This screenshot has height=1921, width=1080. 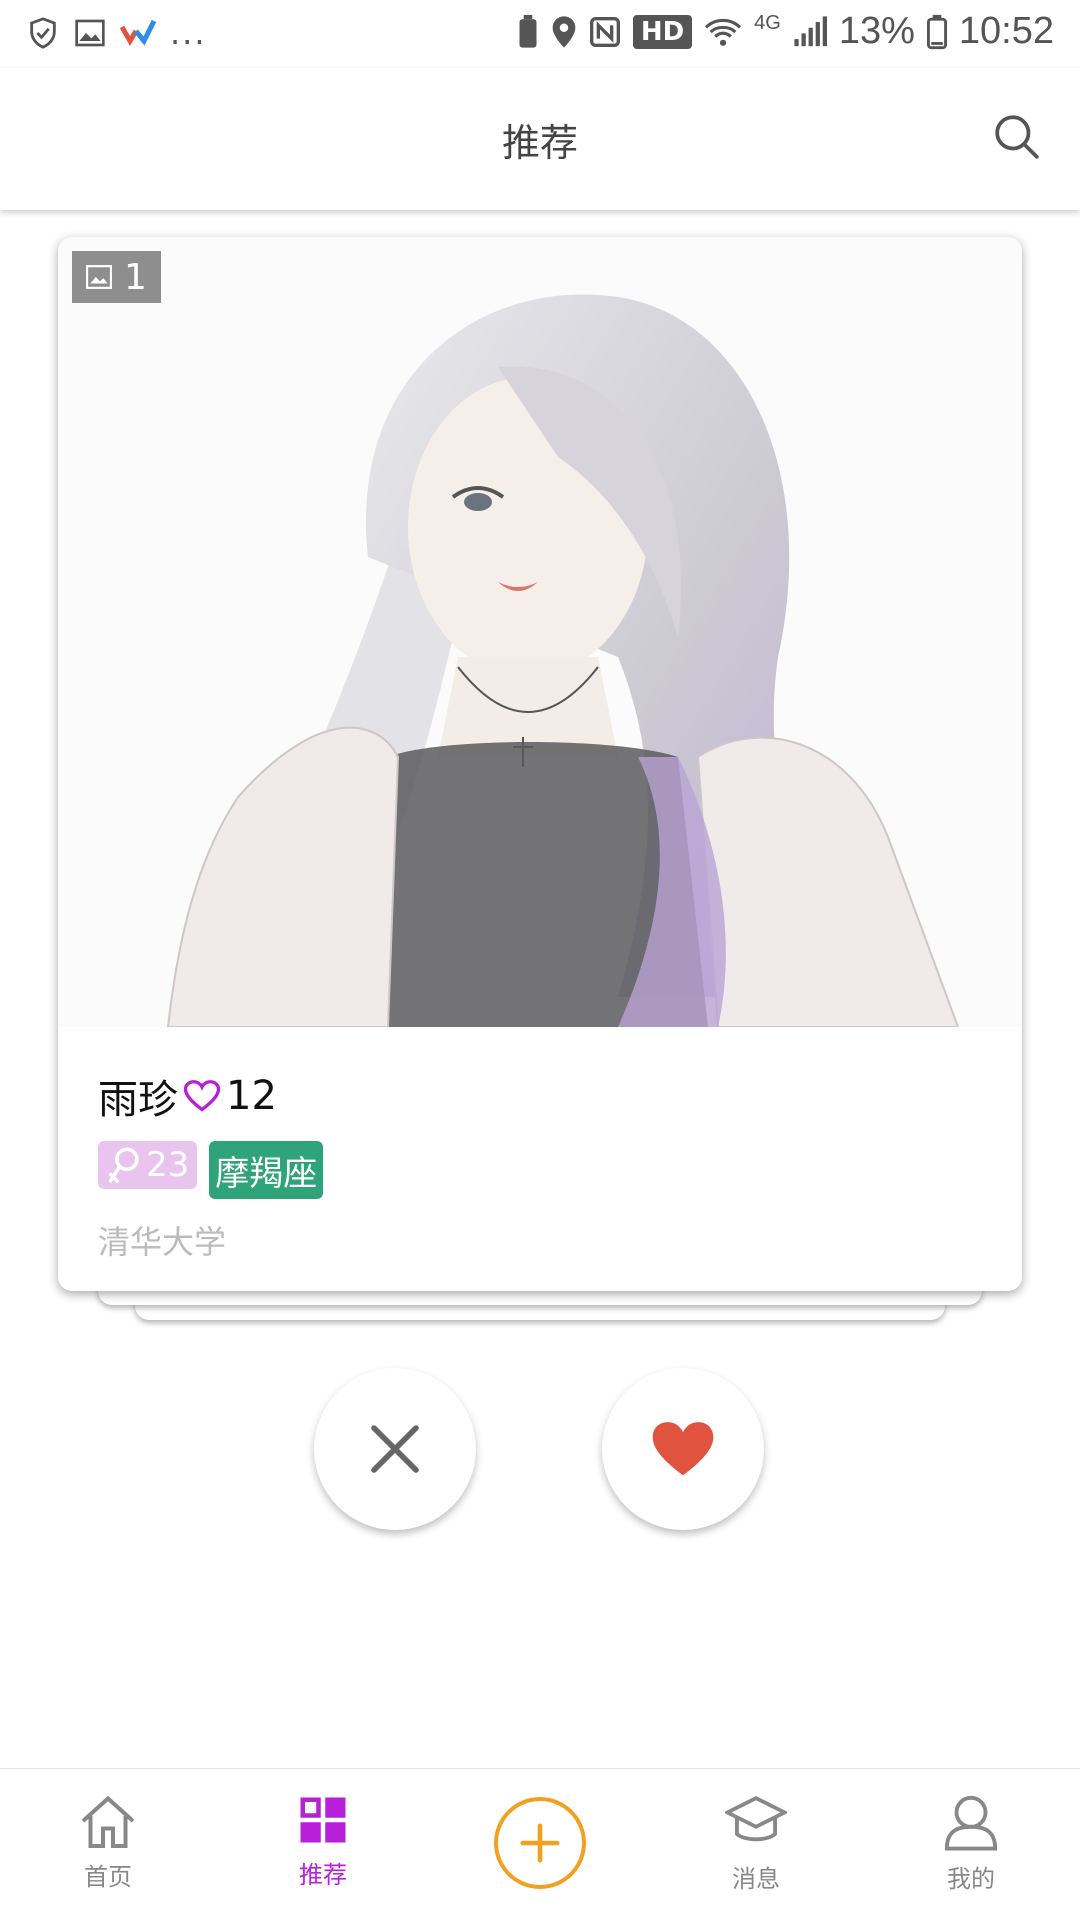 What do you see at coordinates (528, 31) in the screenshot?
I see `battery-saver-icon` at bounding box center [528, 31].